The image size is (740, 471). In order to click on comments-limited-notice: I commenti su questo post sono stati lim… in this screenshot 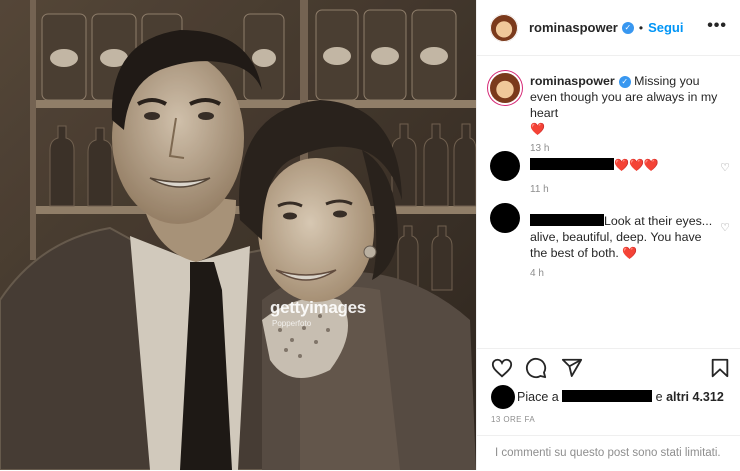, I will do `click(608, 453)`.